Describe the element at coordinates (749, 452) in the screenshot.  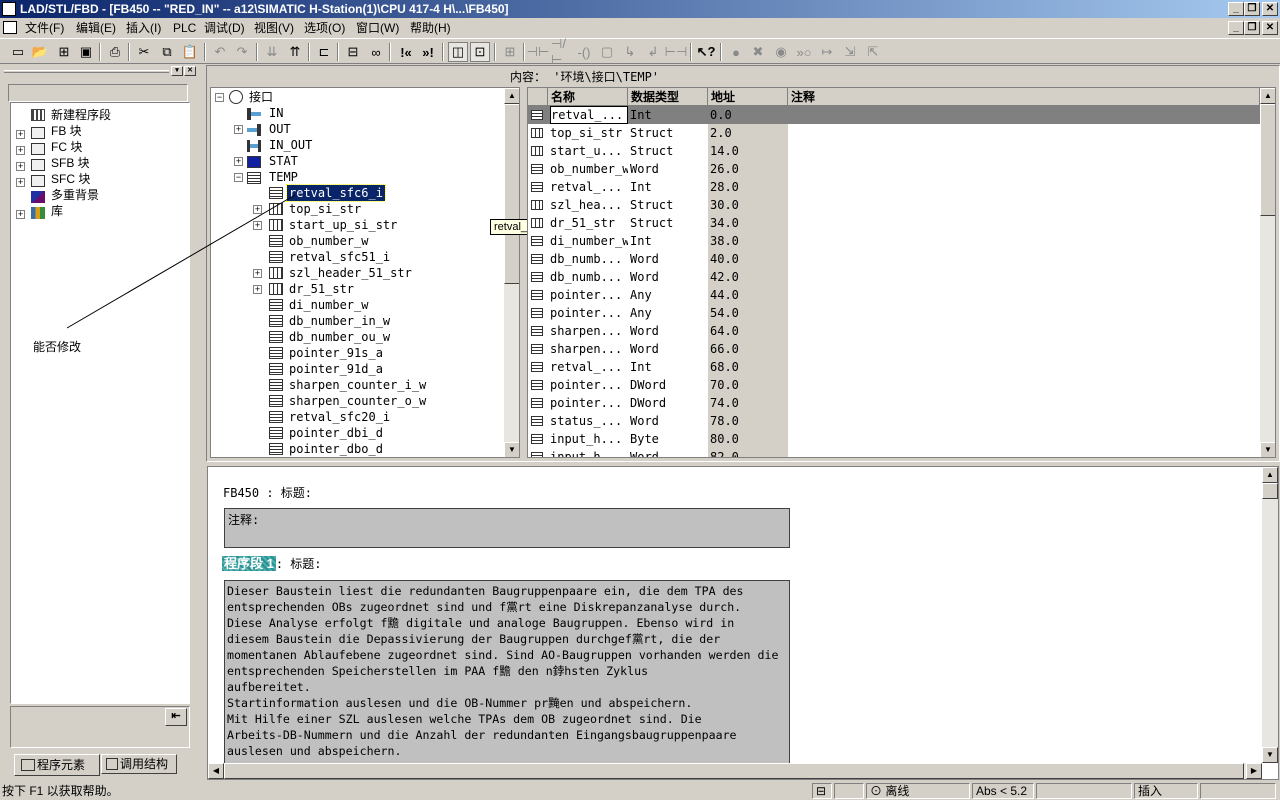
I see `cell-addr: 82.0` at that location.